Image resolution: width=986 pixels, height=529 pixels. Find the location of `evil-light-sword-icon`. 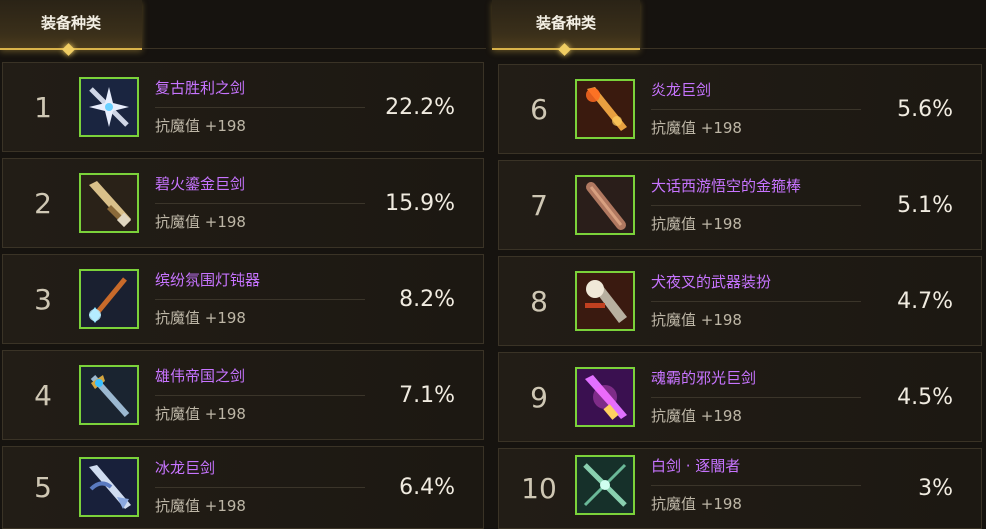

evil-light-sword-icon is located at coordinates (605, 397).